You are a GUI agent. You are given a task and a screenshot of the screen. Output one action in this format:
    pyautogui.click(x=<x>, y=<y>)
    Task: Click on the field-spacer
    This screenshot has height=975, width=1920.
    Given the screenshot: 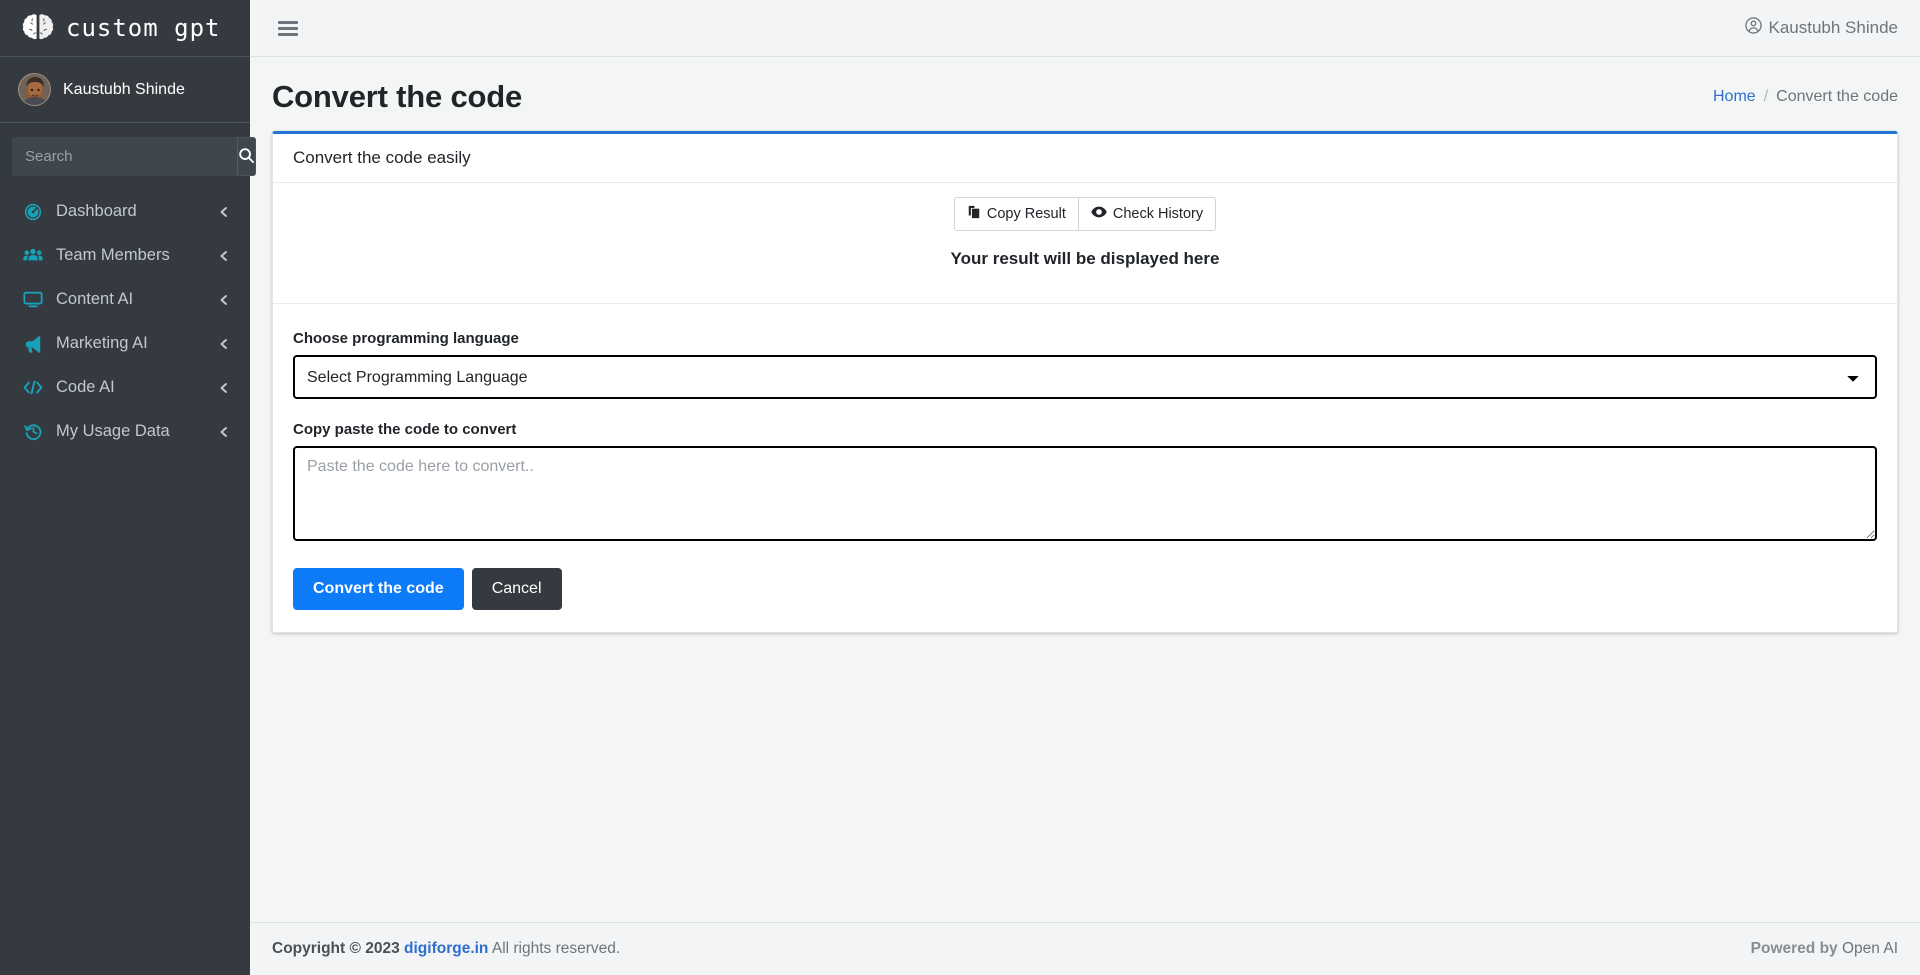 What is the action you would take?
    pyautogui.click(x=1085, y=410)
    